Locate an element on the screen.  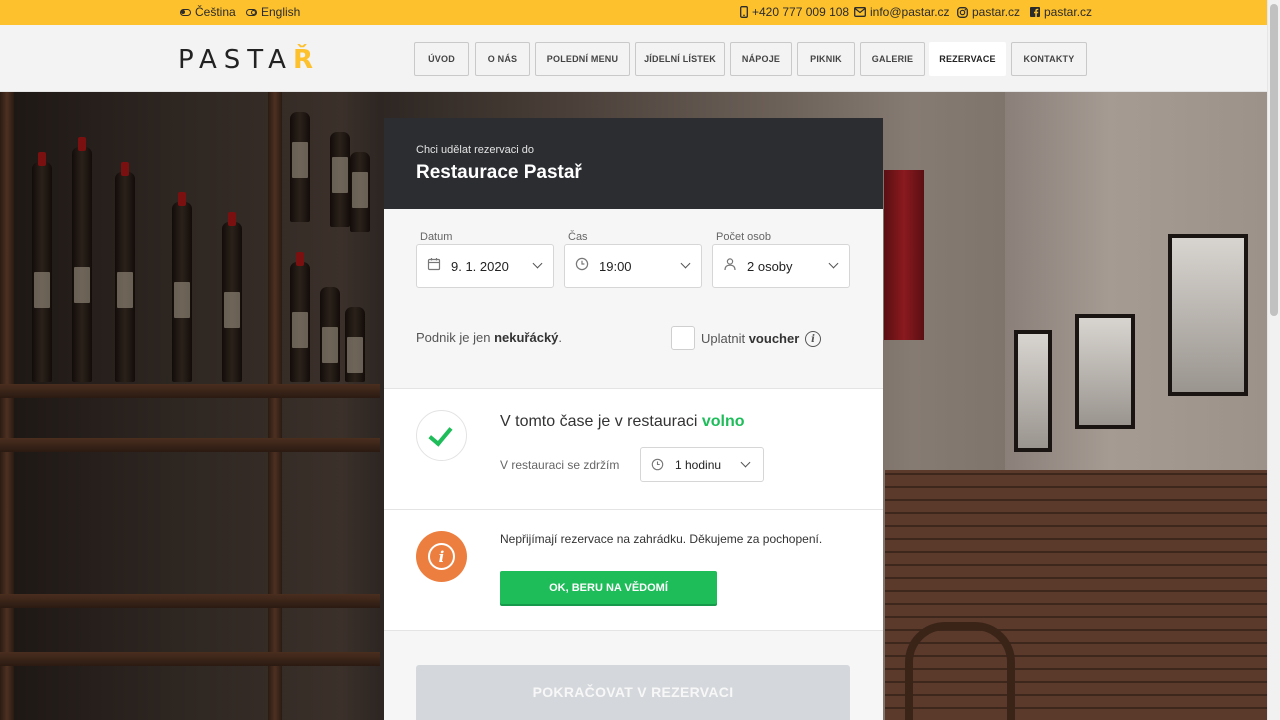
language-en: English is located at coordinates (273, 12).